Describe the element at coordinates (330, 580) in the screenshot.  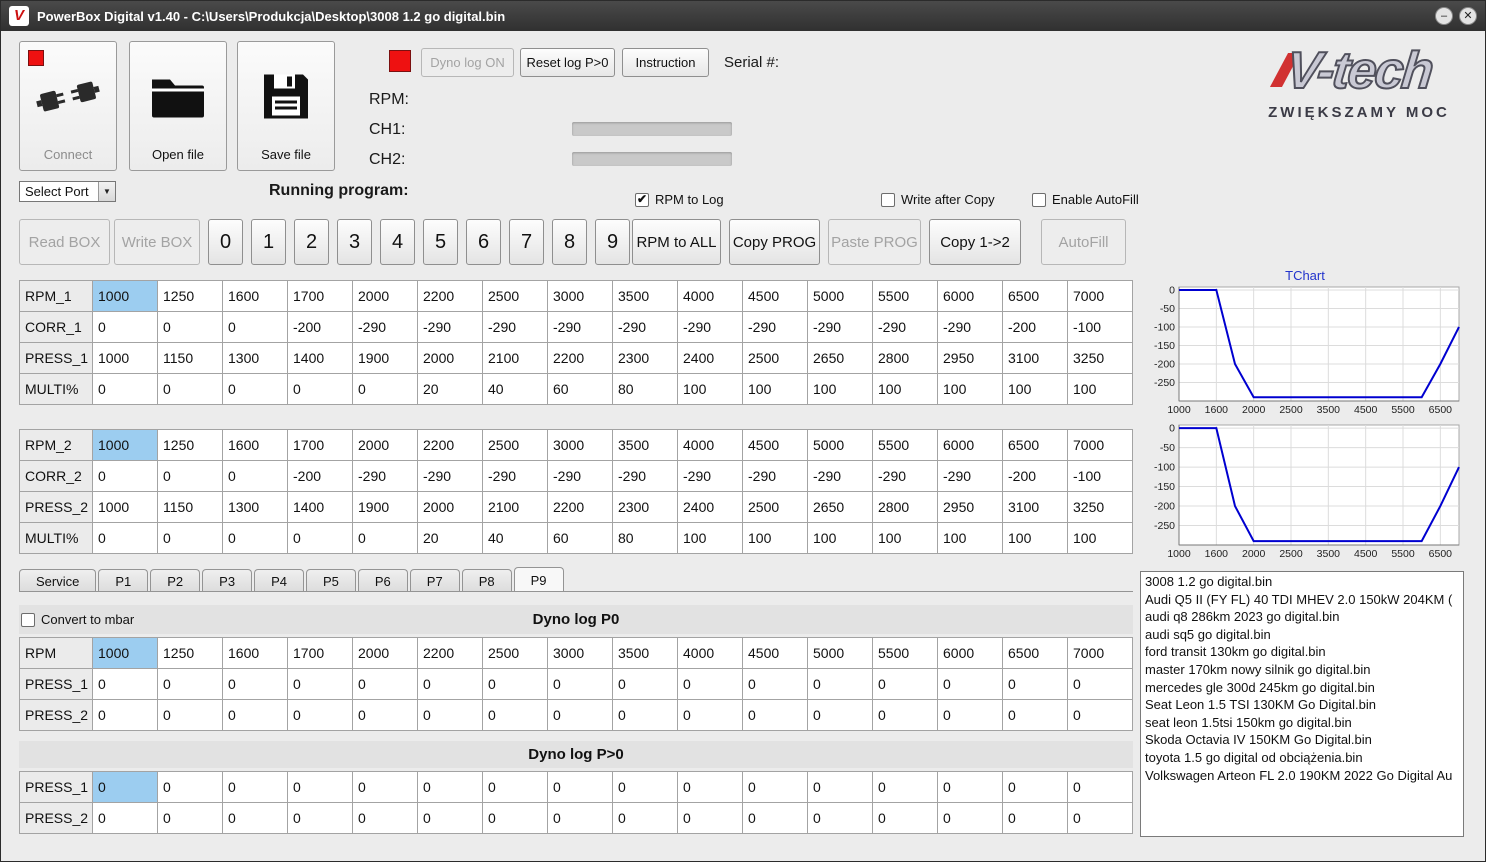
I see `tab-p5: P5` at that location.